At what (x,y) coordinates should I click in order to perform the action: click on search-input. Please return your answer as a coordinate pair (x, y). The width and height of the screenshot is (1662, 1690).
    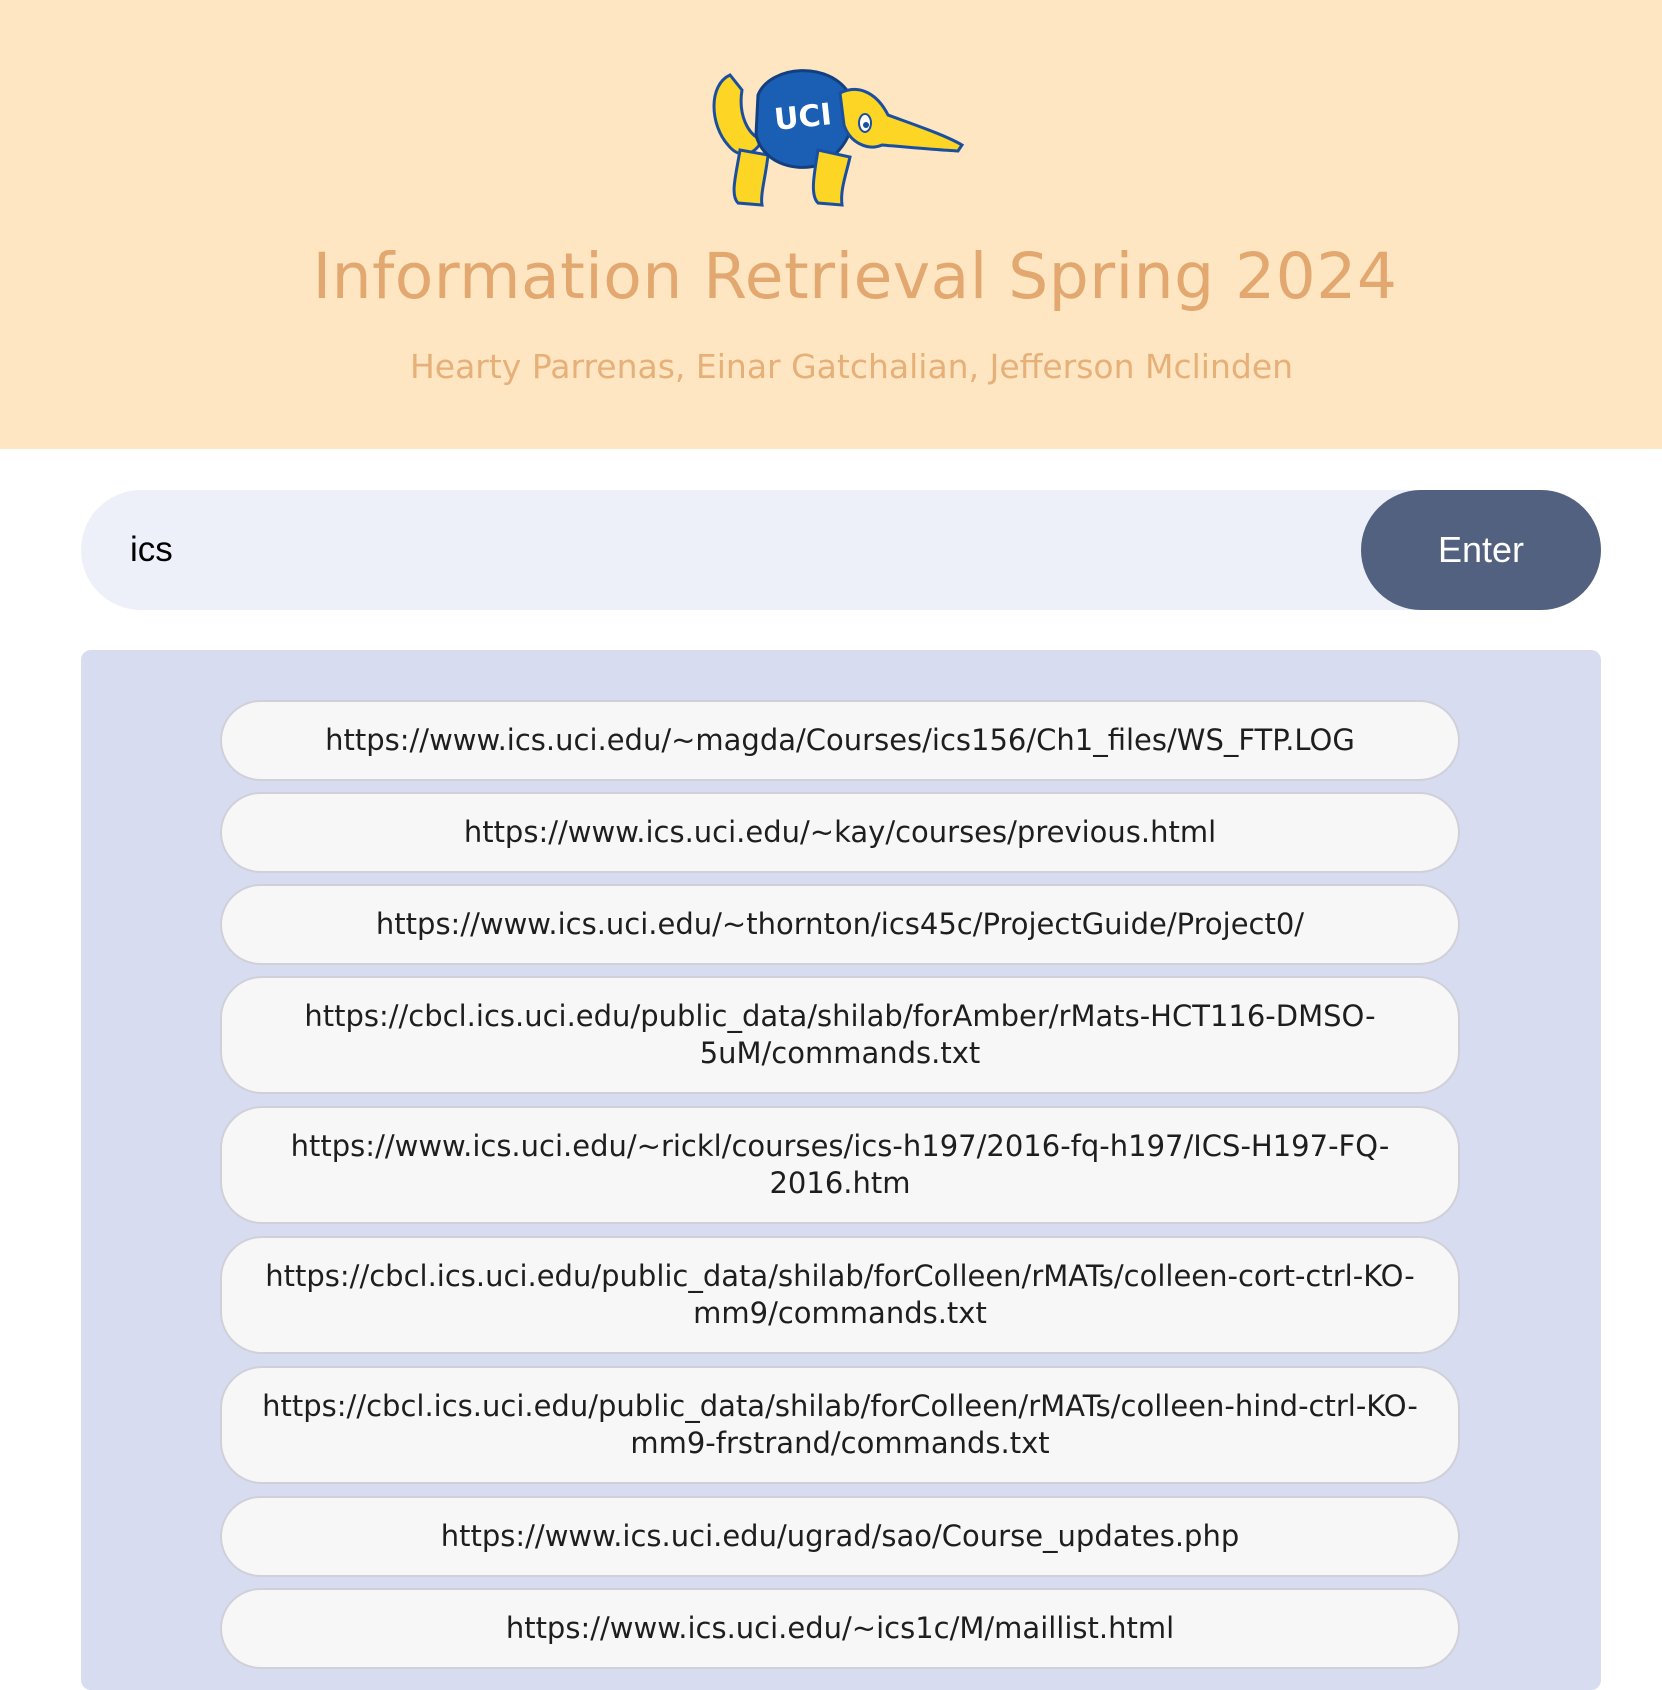
    Looking at the image, I should click on (730, 550).